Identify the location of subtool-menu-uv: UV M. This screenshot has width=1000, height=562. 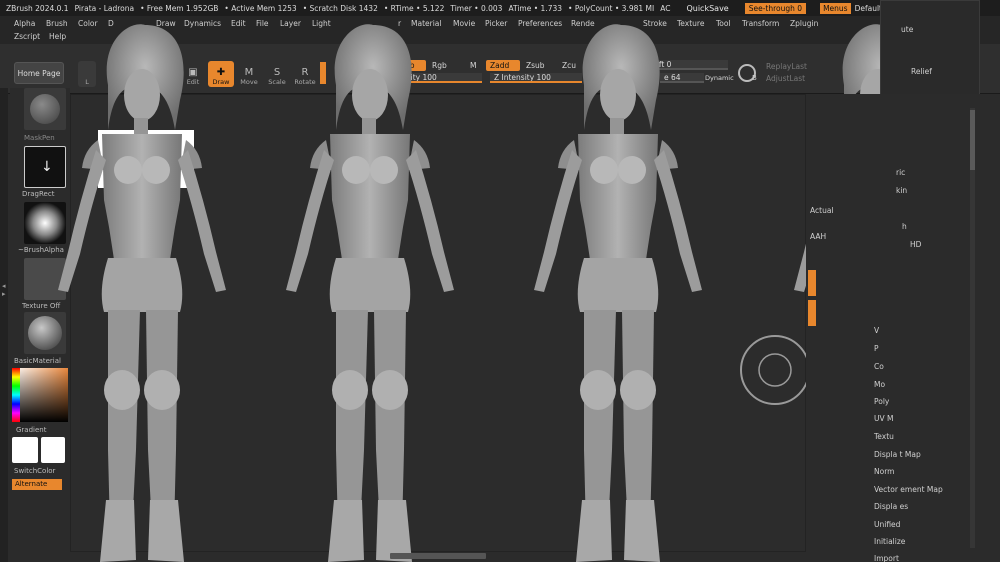
(883, 418).